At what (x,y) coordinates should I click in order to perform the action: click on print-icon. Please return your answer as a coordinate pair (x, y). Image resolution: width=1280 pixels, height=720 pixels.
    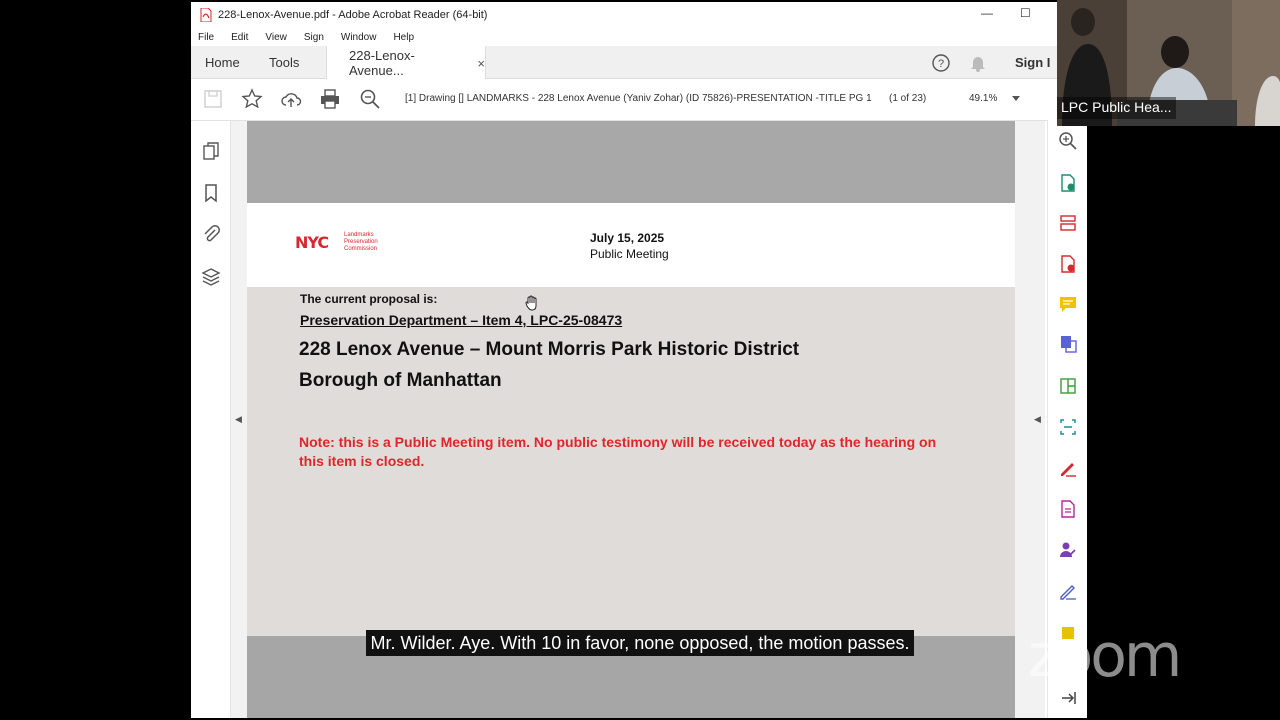
    Looking at the image, I should click on (330, 99).